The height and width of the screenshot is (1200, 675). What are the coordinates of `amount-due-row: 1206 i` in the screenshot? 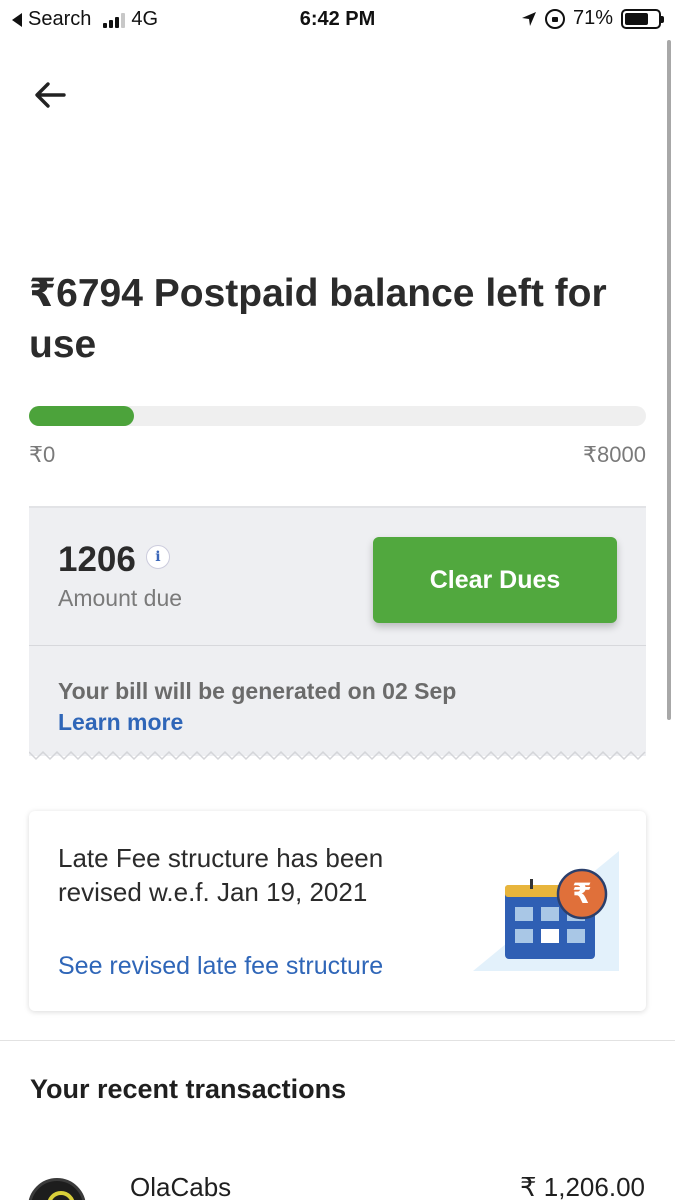 It's located at (114, 560).